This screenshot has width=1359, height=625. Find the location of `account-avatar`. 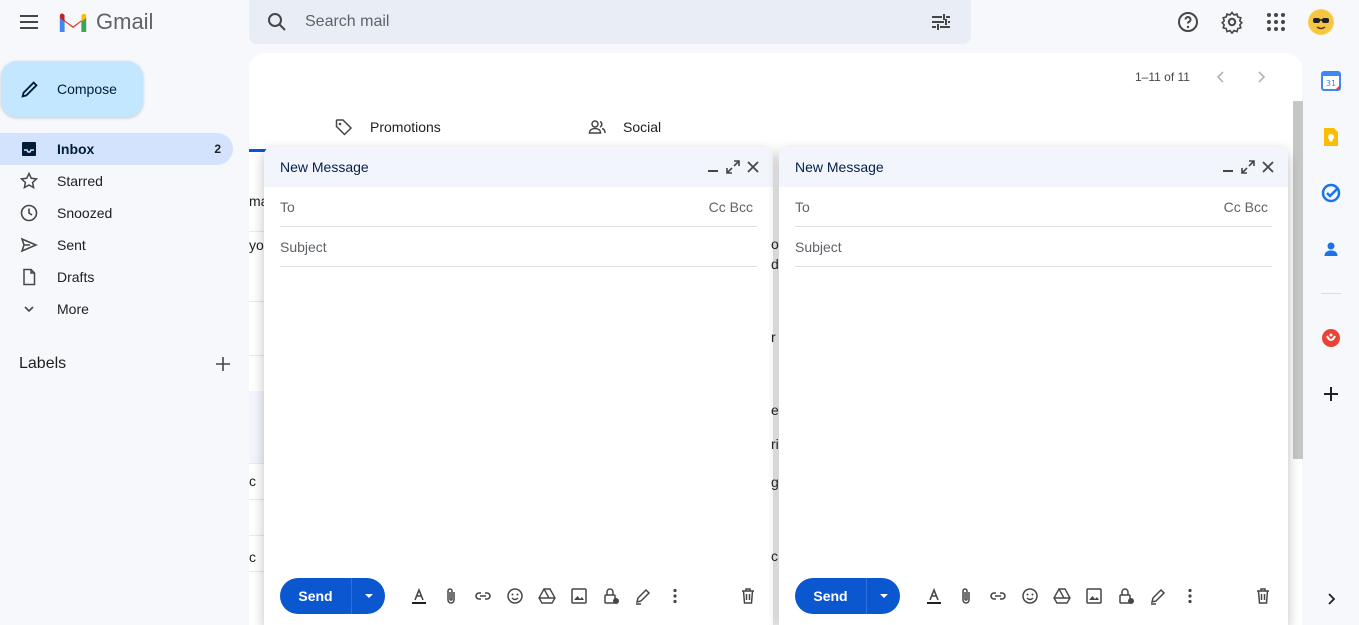

account-avatar is located at coordinates (1321, 22).